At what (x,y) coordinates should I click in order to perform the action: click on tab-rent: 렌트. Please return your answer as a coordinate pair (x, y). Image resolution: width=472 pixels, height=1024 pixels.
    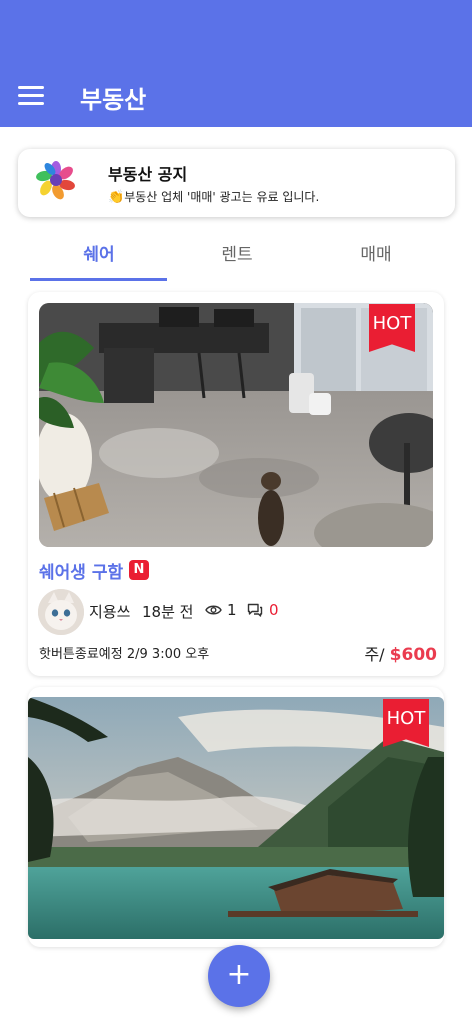
    Looking at the image, I should click on (237, 258).